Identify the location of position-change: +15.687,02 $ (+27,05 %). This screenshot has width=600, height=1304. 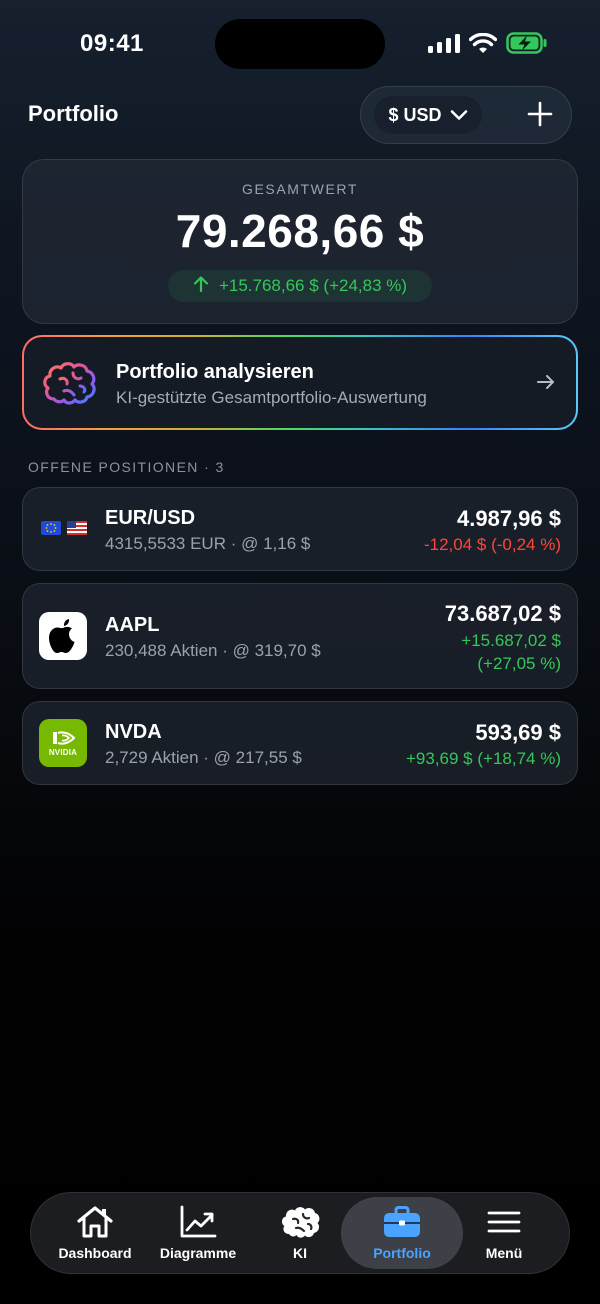
(511, 652).